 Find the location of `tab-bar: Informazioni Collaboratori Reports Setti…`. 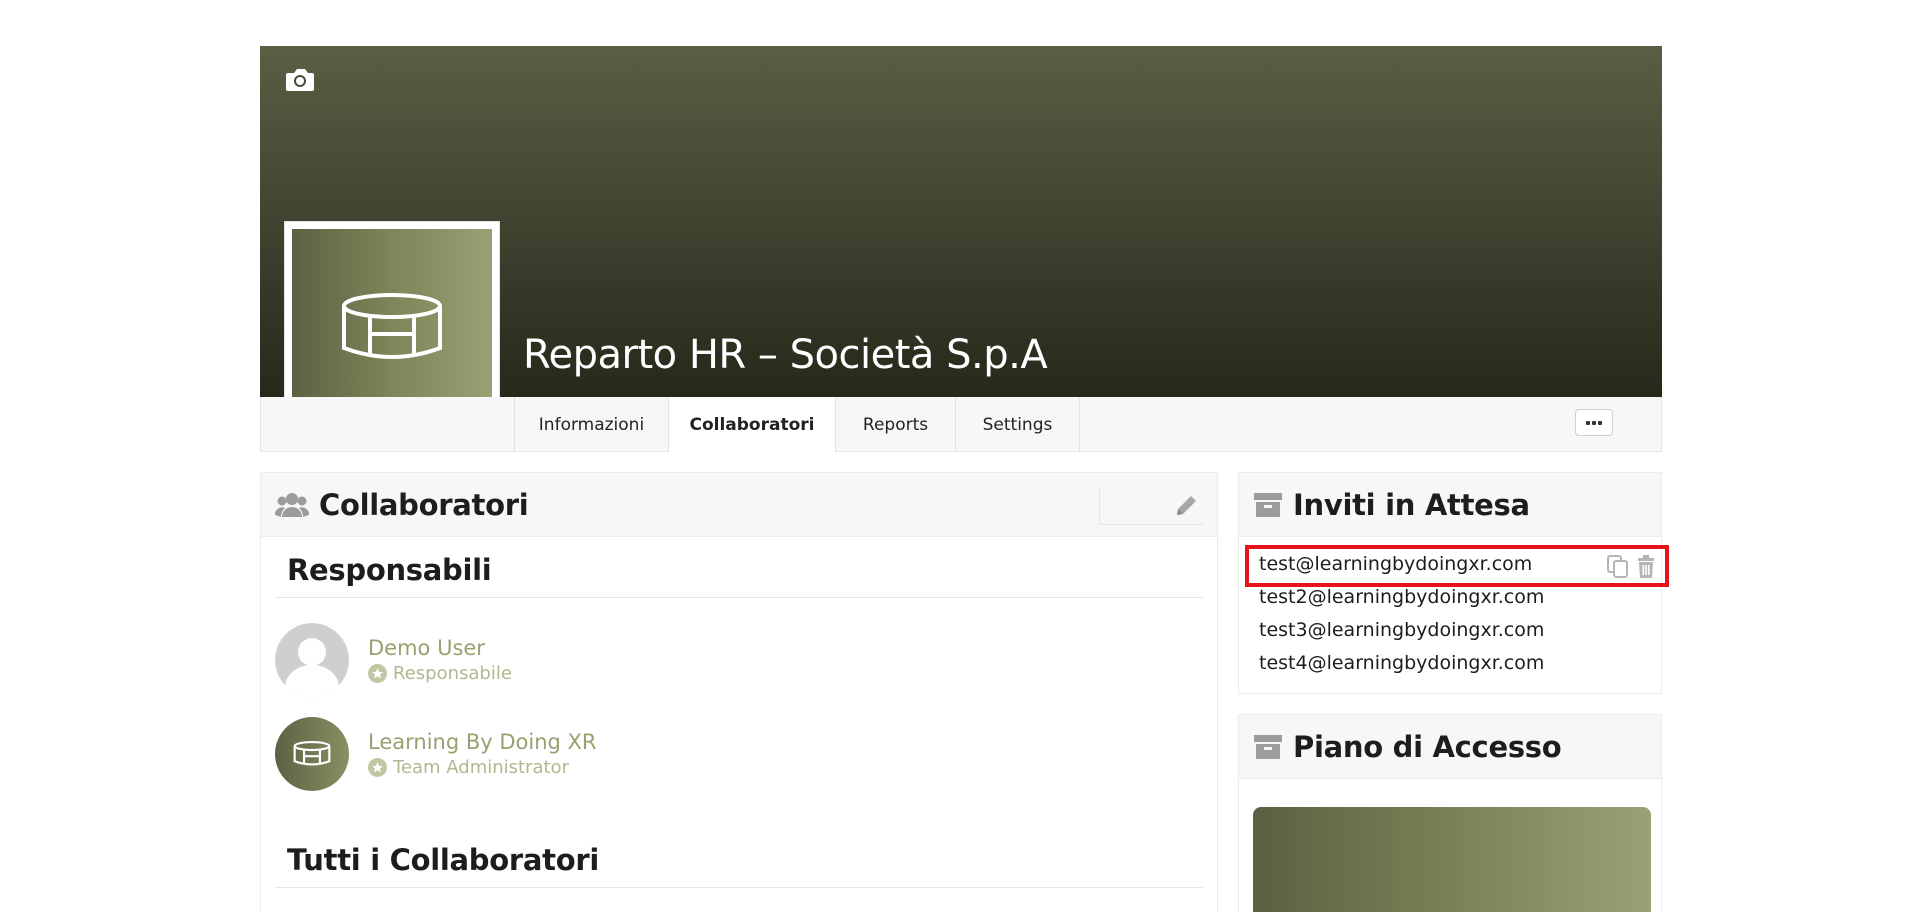

tab-bar: Informazioni Collaboratori Reports Setti… is located at coordinates (961, 424).